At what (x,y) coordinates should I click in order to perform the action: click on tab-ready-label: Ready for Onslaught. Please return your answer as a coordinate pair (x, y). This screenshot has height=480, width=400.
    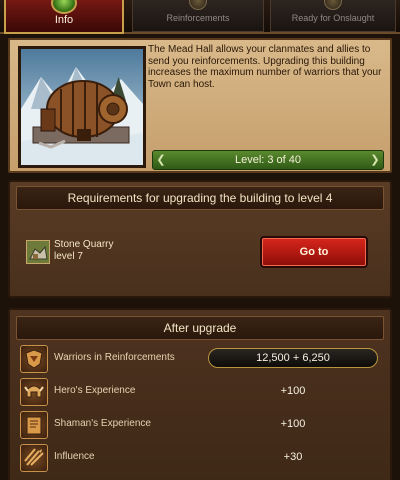
    Looking at the image, I should click on (333, 18).